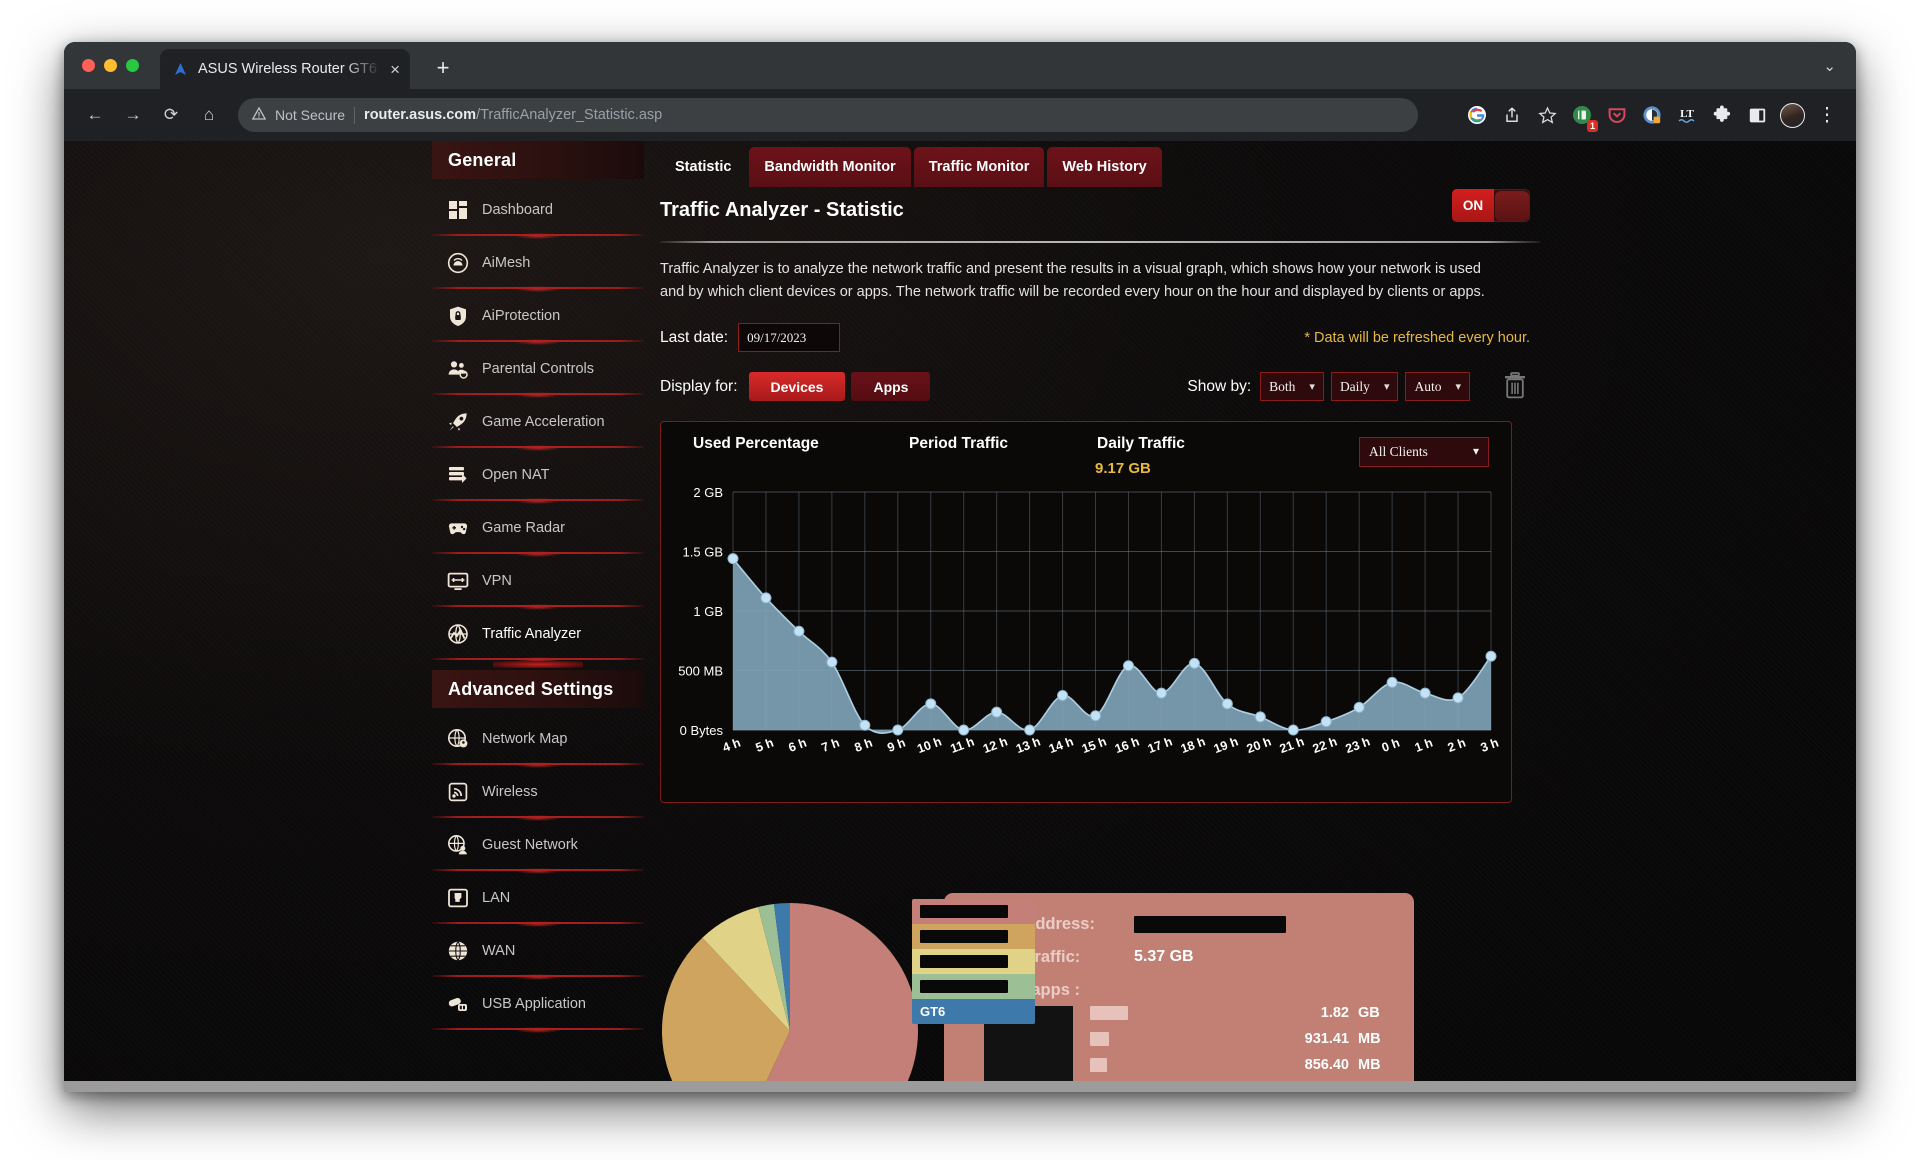 Image resolution: width=1920 pixels, height=1160 pixels. Describe the element at coordinates (1687, 115) in the screenshot. I see `language-tool-icon: LT` at that location.